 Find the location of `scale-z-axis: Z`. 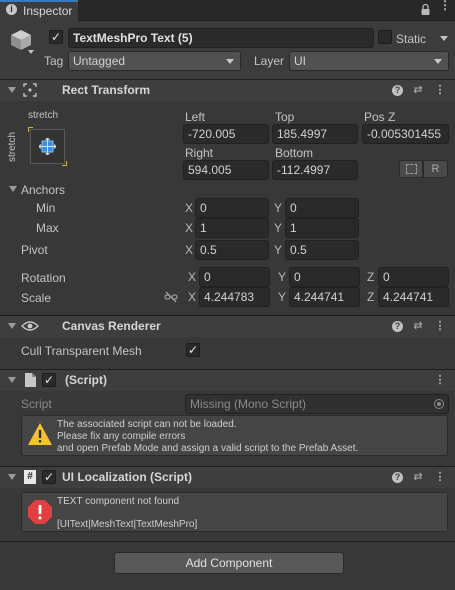

scale-z-axis: Z is located at coordinates (371, 297).